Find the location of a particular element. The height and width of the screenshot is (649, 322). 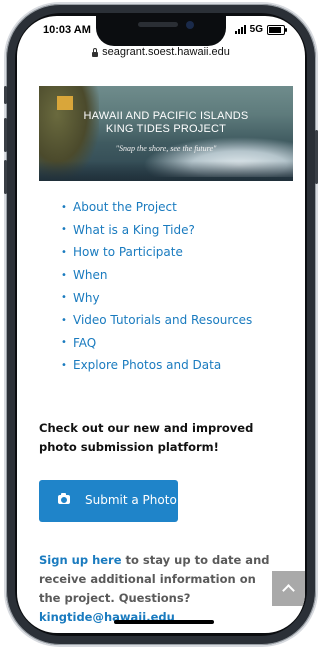

nav-item-video-tutorials: • Video Tutorials and Resources is located at coordinates (156, 320).